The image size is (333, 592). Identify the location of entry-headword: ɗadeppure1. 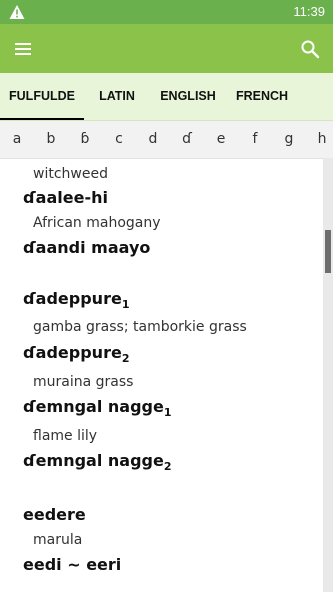
(173, 300).